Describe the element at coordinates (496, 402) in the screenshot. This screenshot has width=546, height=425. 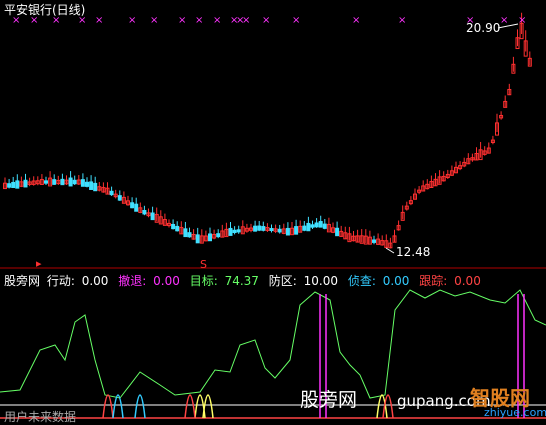
I see `site-logo: 智股网 zhiyue.com` at that location.